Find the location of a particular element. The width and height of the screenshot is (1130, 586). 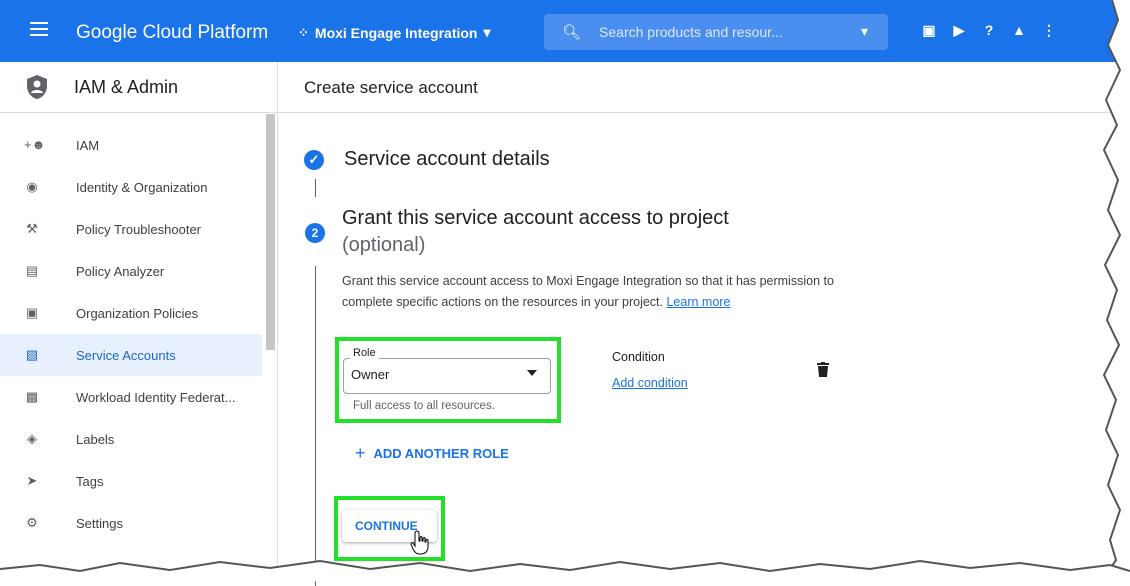

sidebar-item-label: Policy Troubleshooter is located at coordinates (139, 229).